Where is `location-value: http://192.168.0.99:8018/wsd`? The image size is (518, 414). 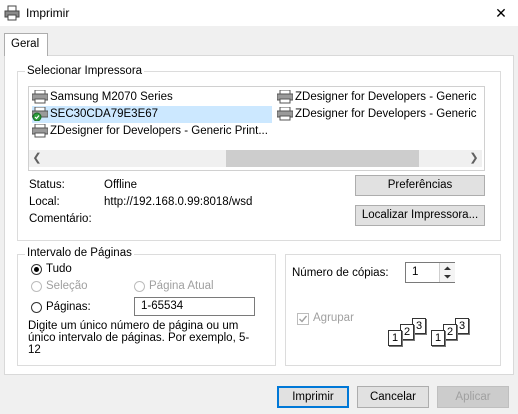
location-value: http://192.168.0.99:8018/wsd is located at coordinates (178, 202).